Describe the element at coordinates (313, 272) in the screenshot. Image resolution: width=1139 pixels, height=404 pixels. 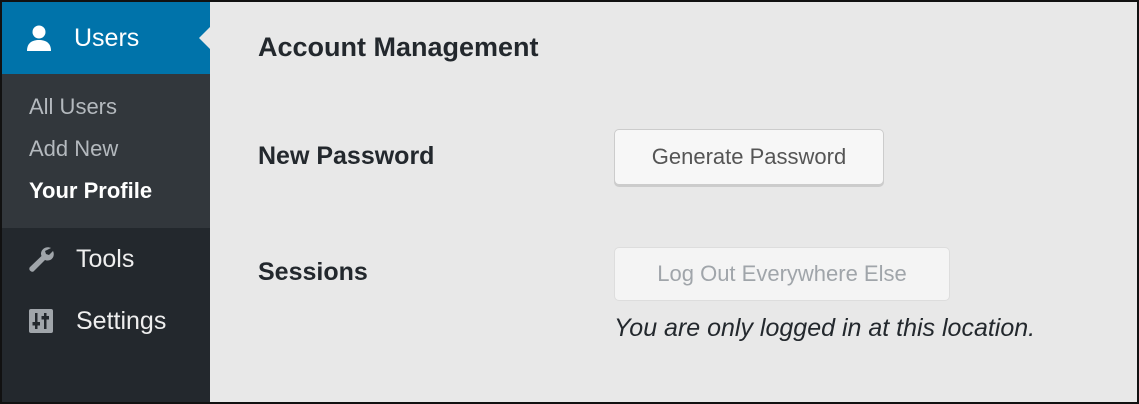
I see `sessions-label: Sessions` at that location.